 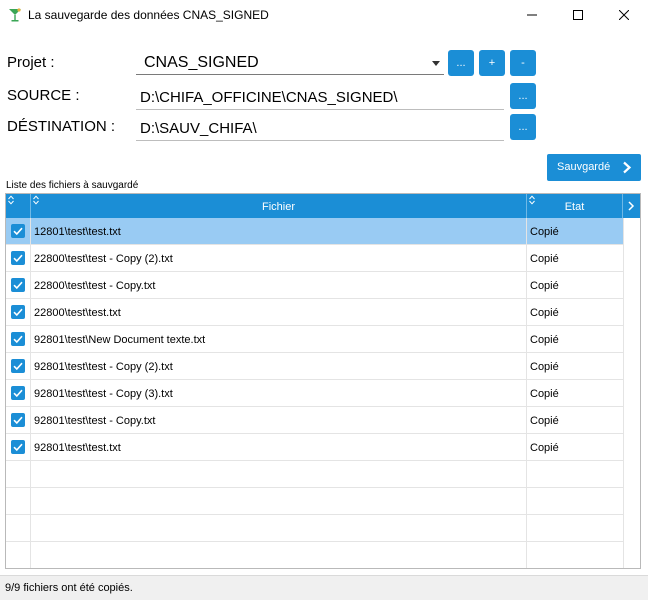 I want to click on destination-path-value: D:\SAUV_CHIFA\, so click(x=198, y=128).